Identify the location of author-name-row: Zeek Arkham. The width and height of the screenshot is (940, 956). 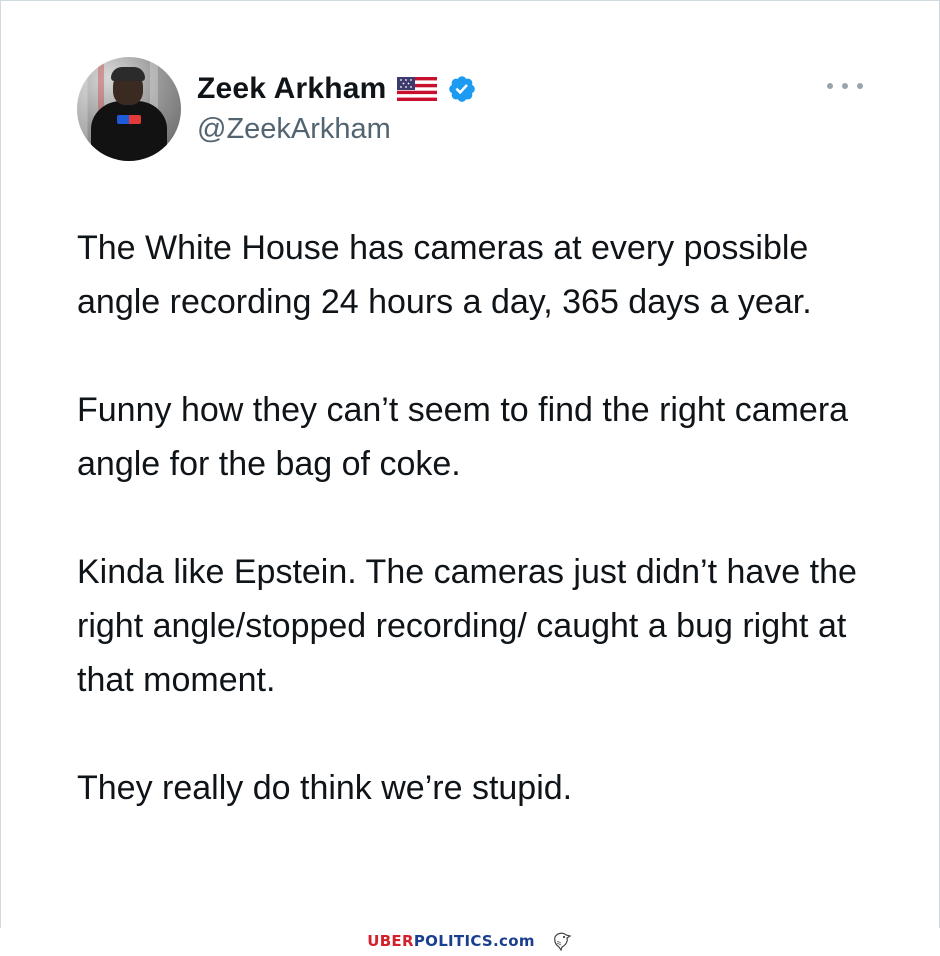
(337, 89).